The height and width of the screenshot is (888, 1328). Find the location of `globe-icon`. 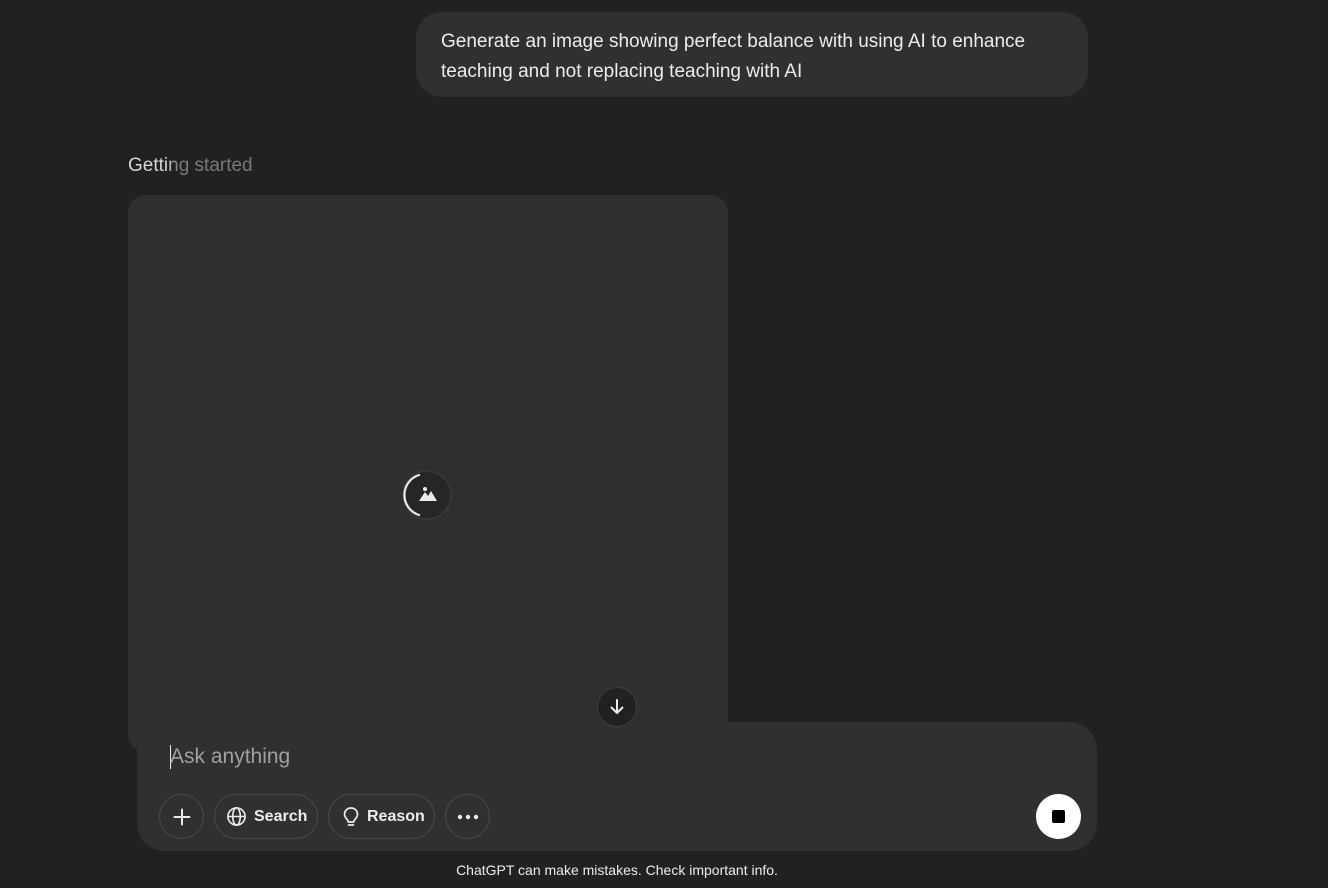

globe-icon is located at coordinates (236, 816).